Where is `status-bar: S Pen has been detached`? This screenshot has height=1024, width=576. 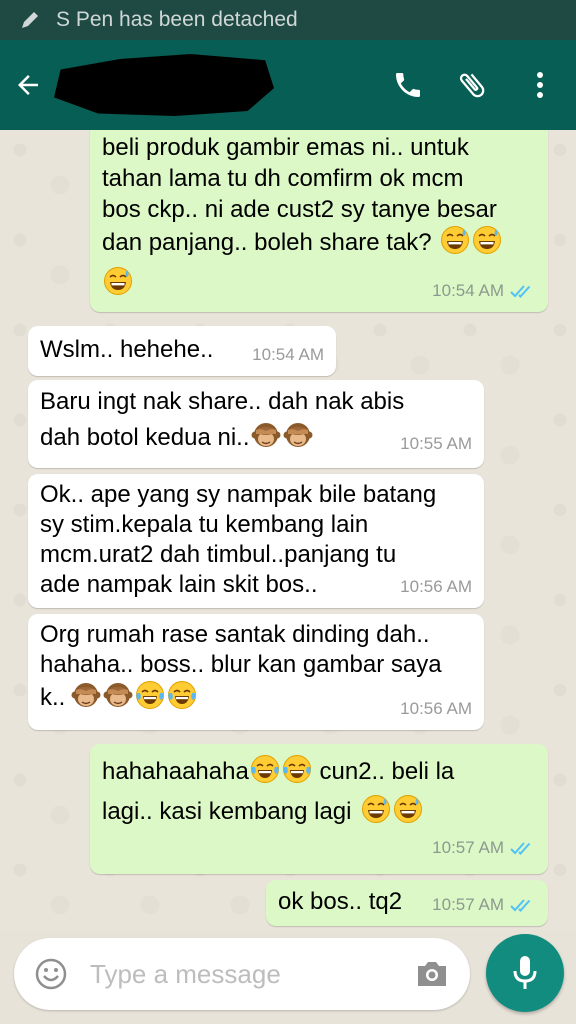 status-bar: S Pen has been detached is located at coordinates (288, 20).